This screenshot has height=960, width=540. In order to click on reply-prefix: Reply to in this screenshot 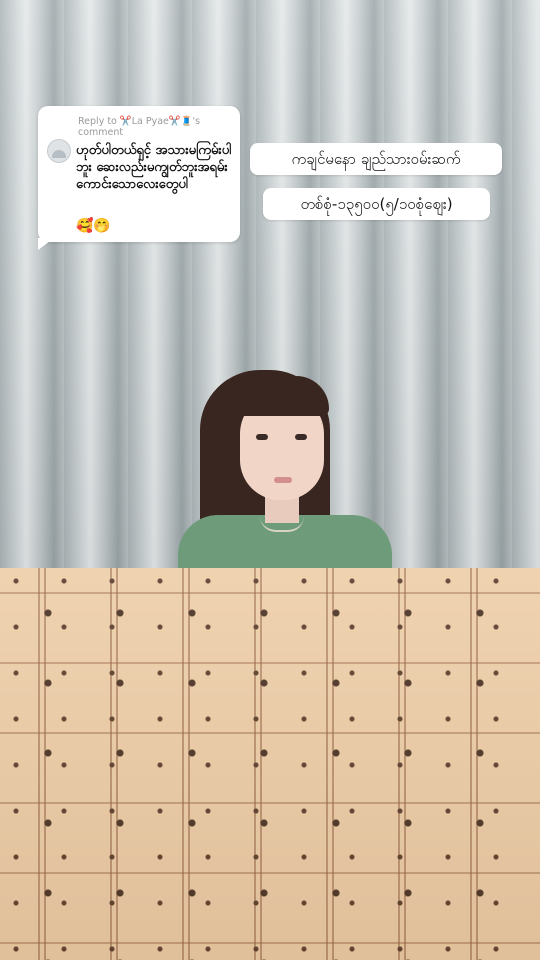, I will do `click(97, 121)`.